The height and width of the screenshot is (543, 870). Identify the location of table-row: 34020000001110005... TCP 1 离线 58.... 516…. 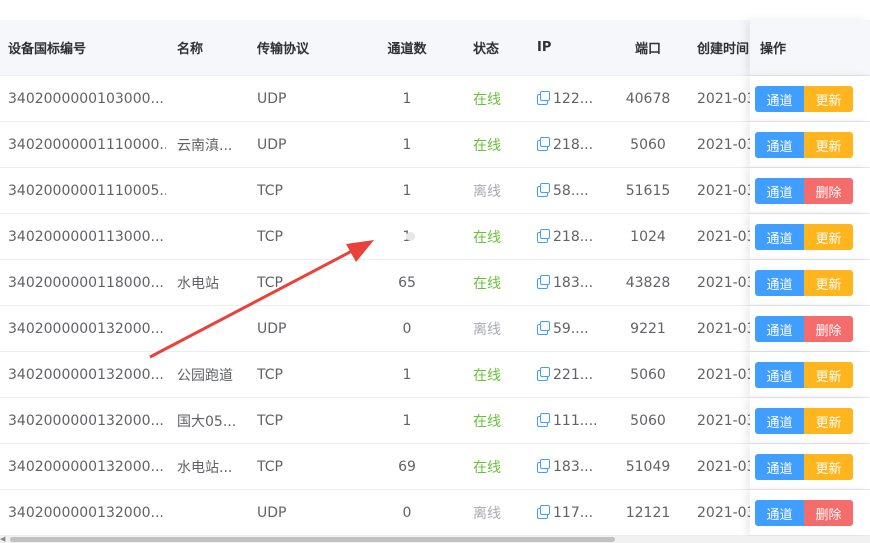
(435, 191).